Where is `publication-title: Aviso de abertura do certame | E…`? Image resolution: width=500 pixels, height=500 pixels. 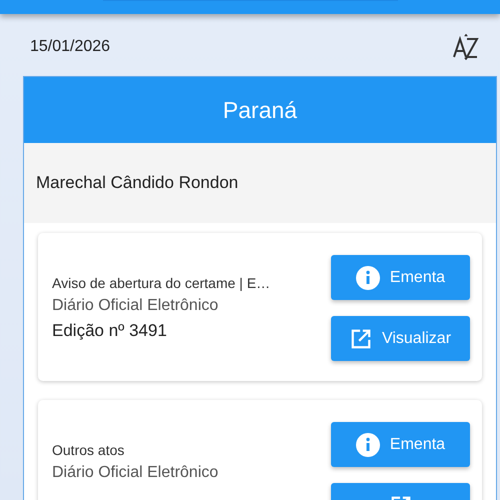 publication-title: Aviso de abertura do certame | E… is located at coordinates (162, 283).